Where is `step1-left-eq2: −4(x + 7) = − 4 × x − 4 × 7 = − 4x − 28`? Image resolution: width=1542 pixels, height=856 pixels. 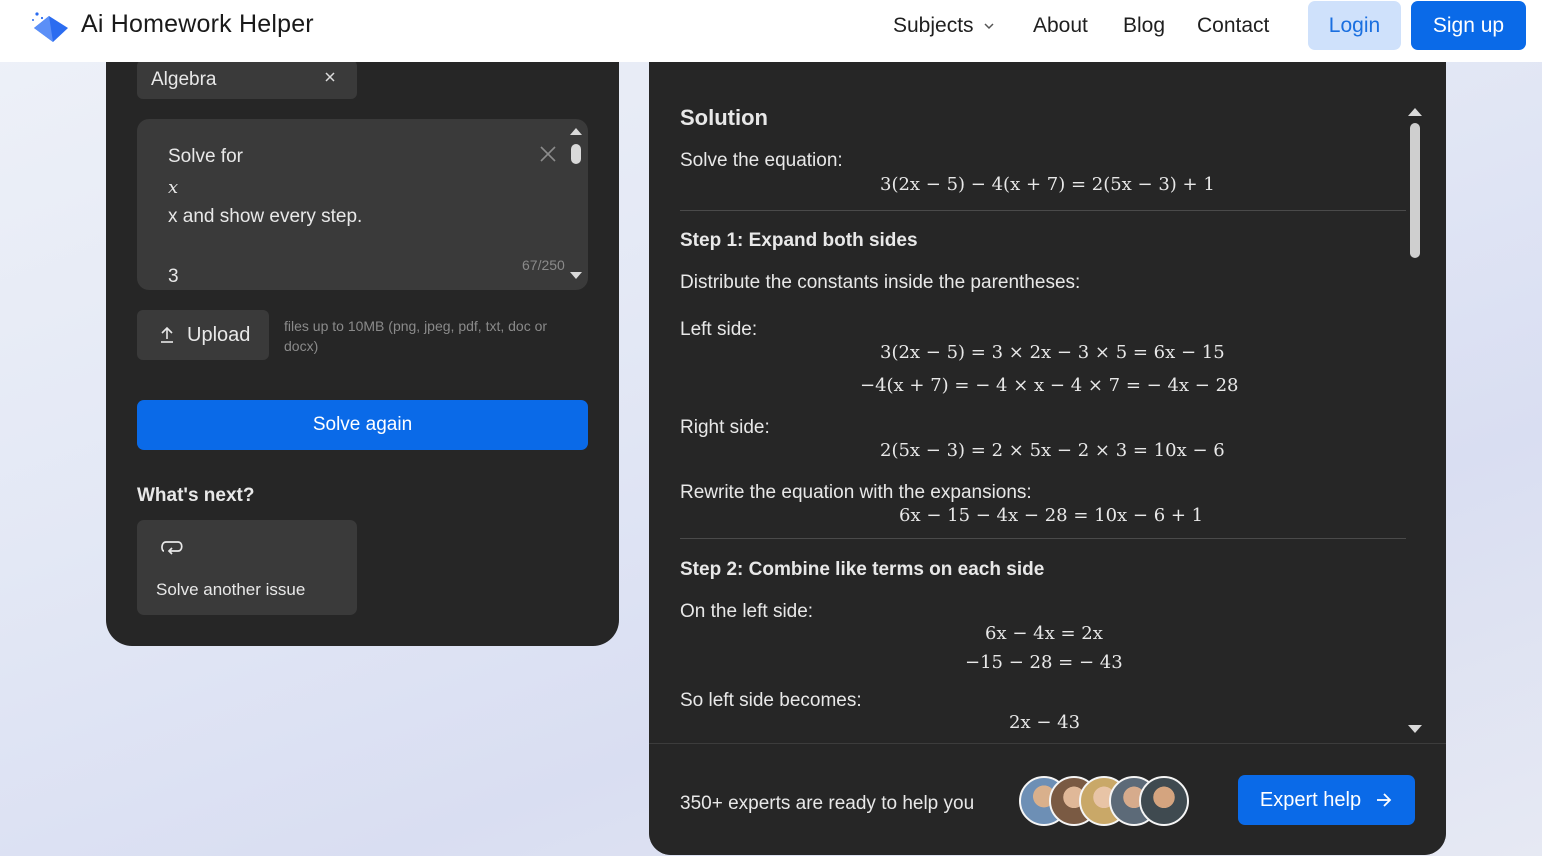 step1-left-eq2: −4(x + 7) = − 4 × x − 4 × 7 = − 4x − 28 is located at coordinates (1049, 385).